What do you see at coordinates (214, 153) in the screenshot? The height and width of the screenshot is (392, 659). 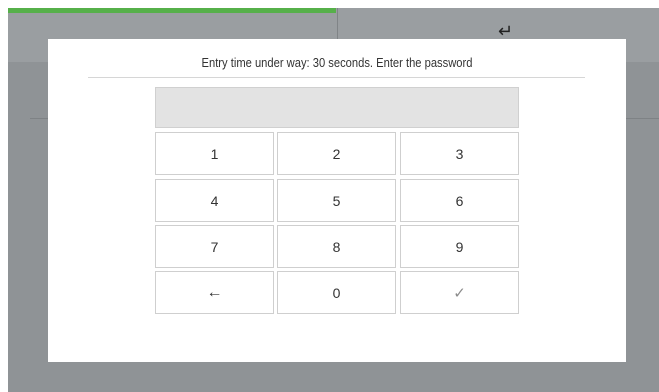 I see `key-1: 1` at bounding box center [214, 153].